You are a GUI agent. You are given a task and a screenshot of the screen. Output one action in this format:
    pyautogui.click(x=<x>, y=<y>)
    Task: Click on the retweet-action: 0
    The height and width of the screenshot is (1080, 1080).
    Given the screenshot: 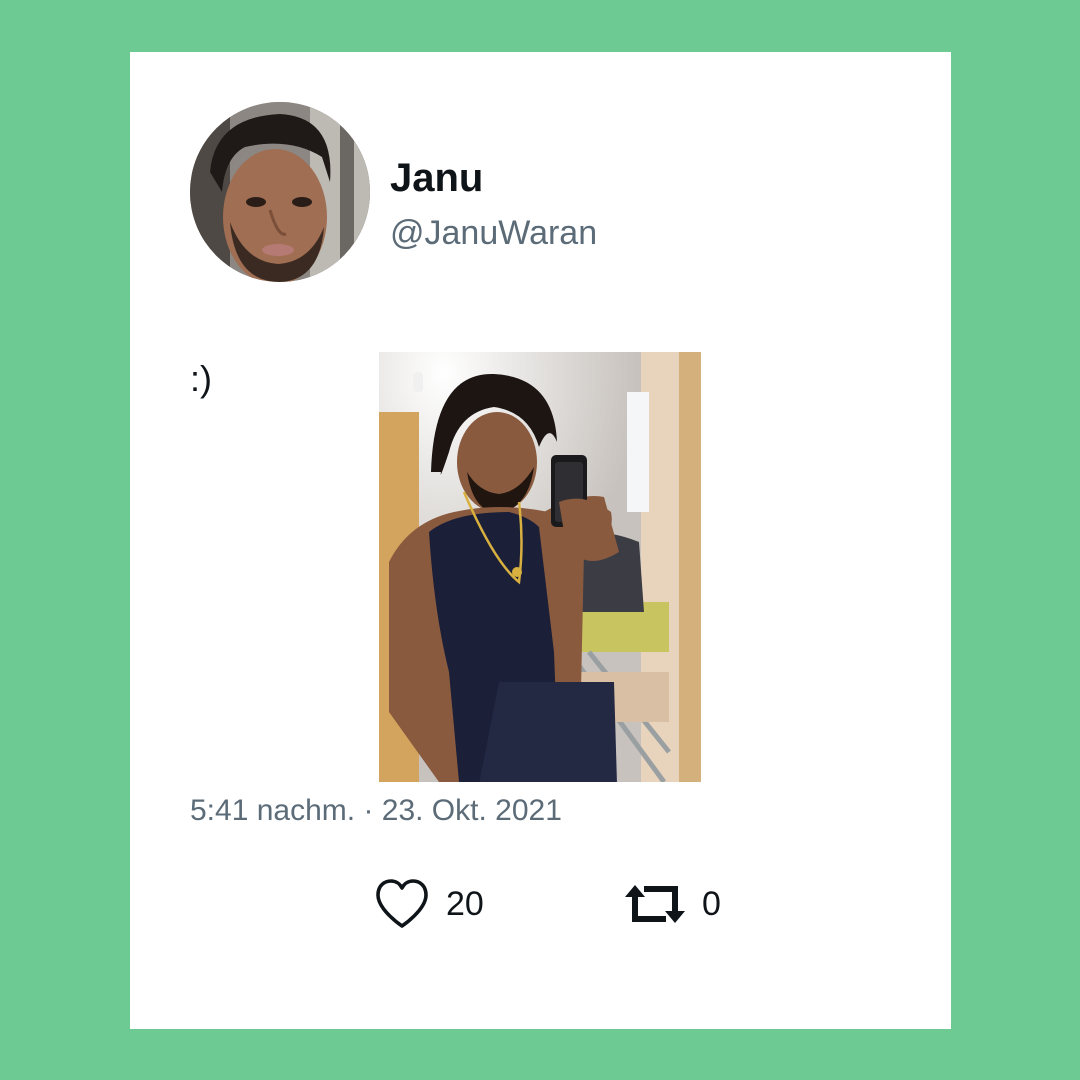 What is the action you would take?
    pyautogui.click(x=671, y=904)
    